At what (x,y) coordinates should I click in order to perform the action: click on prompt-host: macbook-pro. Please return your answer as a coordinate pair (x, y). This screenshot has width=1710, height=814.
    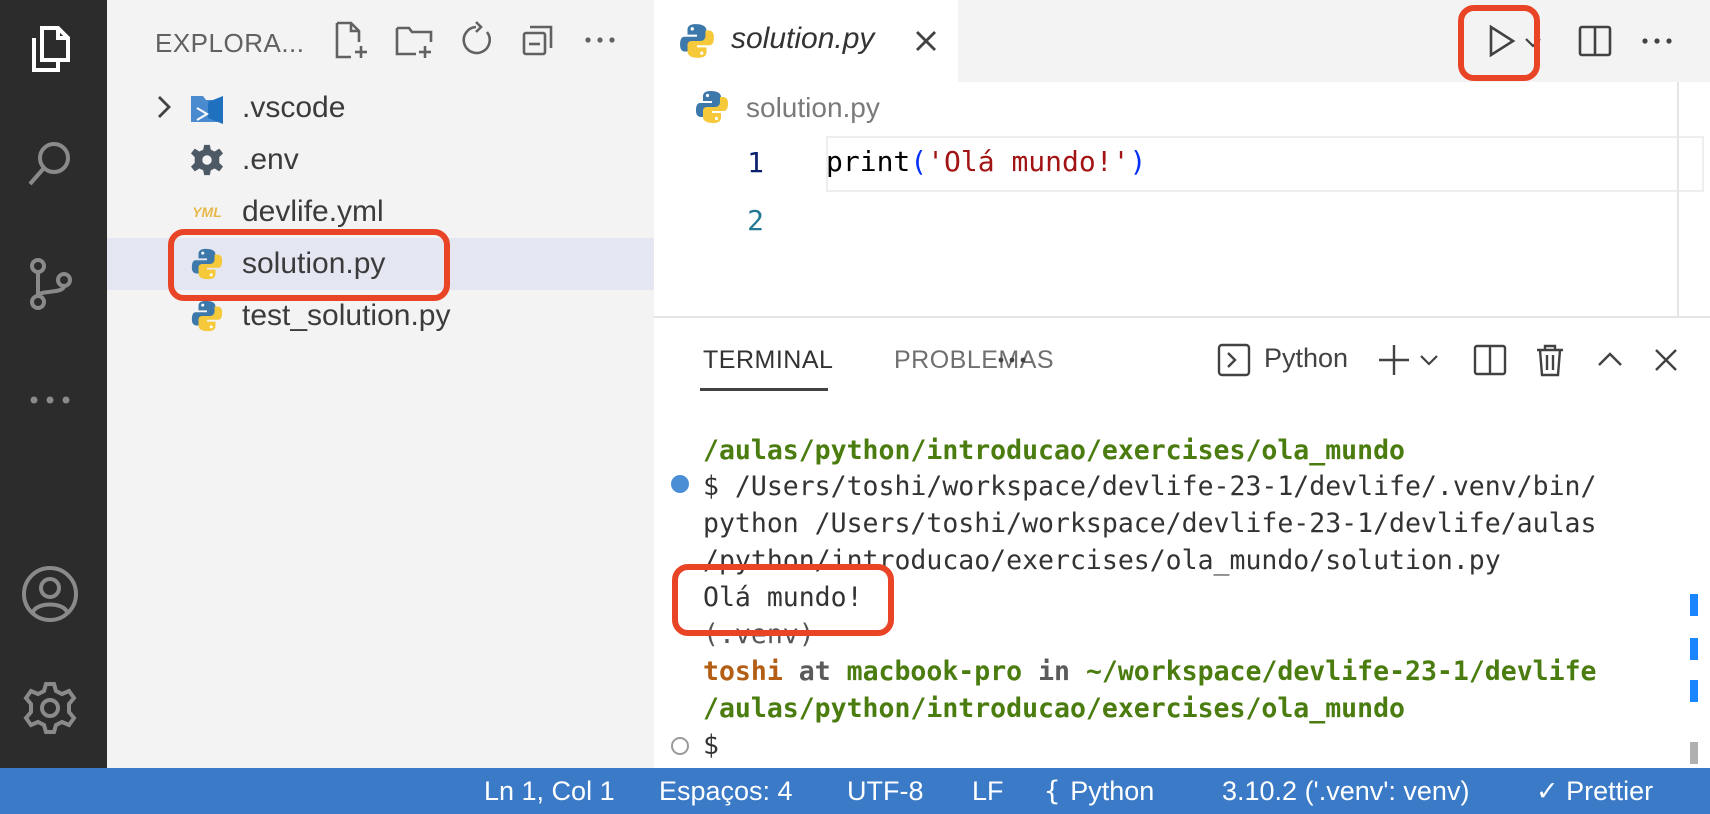
    Looking at the image, I should click on (934, 671).